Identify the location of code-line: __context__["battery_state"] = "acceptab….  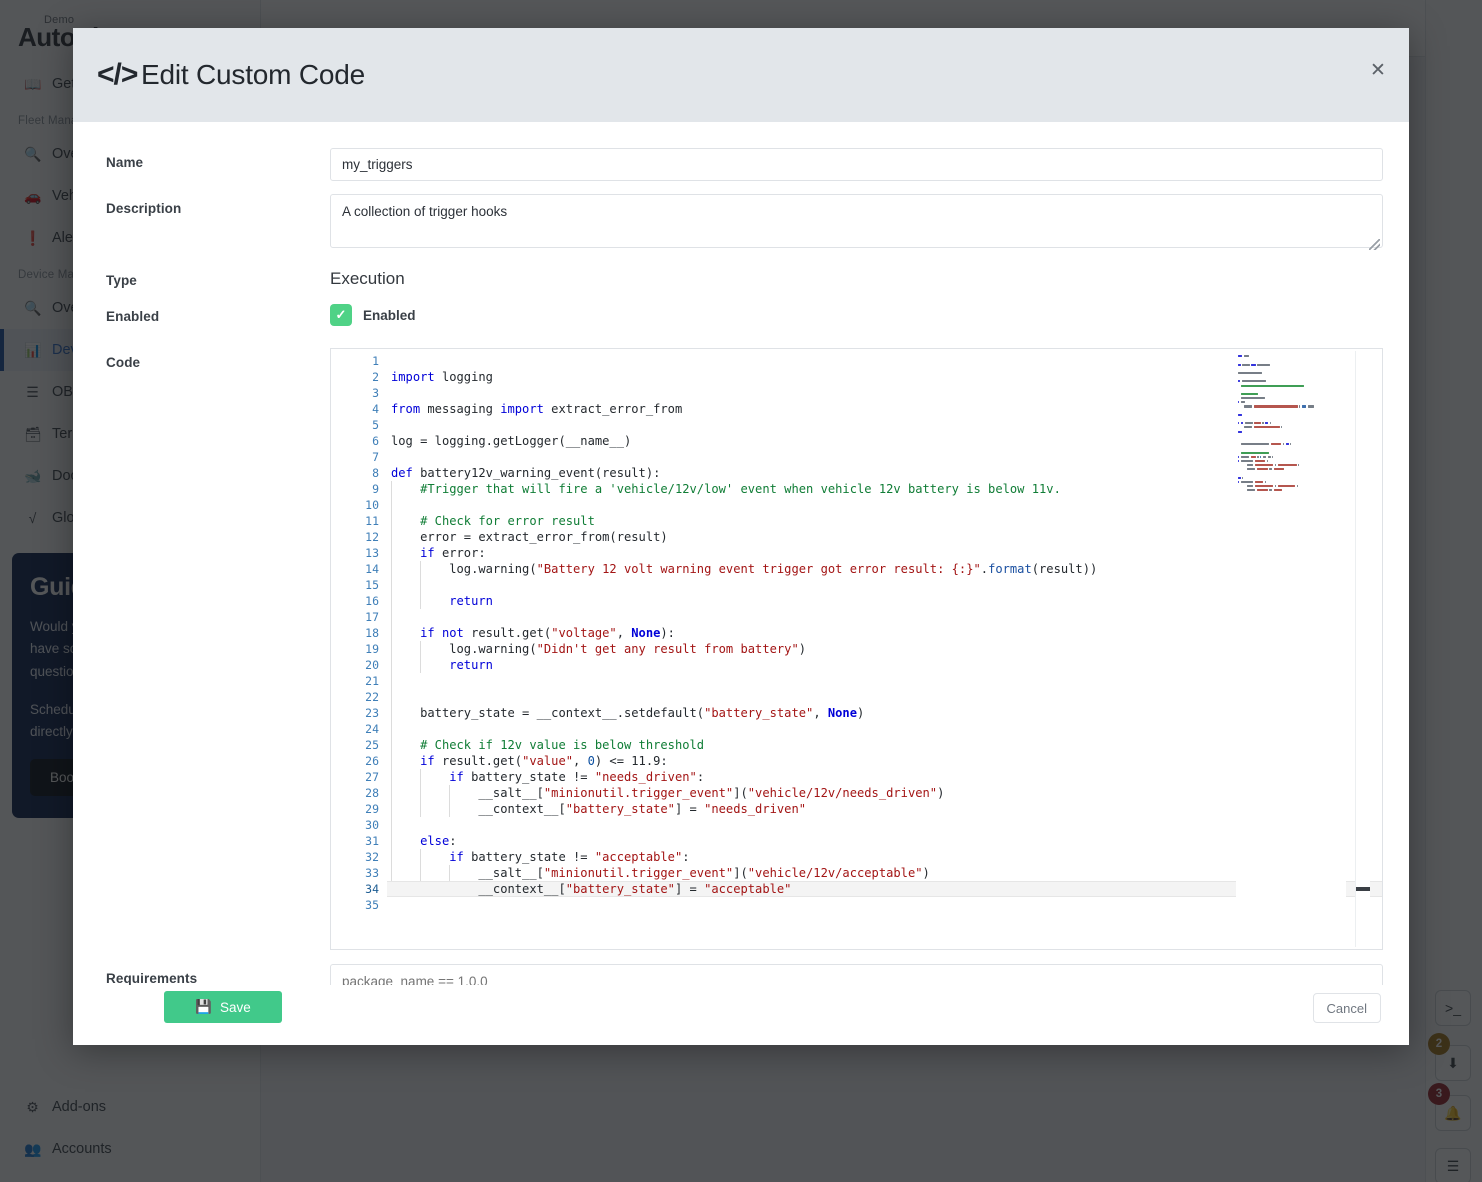
(884, 889).